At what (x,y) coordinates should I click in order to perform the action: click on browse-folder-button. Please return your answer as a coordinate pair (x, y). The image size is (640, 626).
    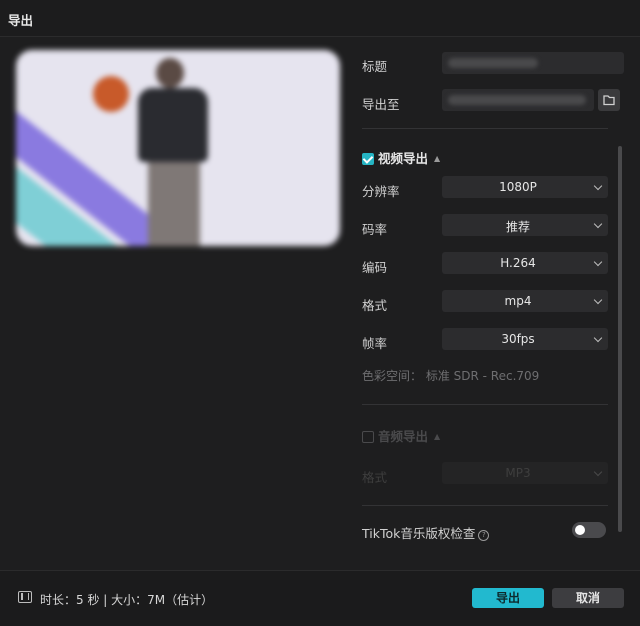
    Looking at the image, I should click on (609, 100).